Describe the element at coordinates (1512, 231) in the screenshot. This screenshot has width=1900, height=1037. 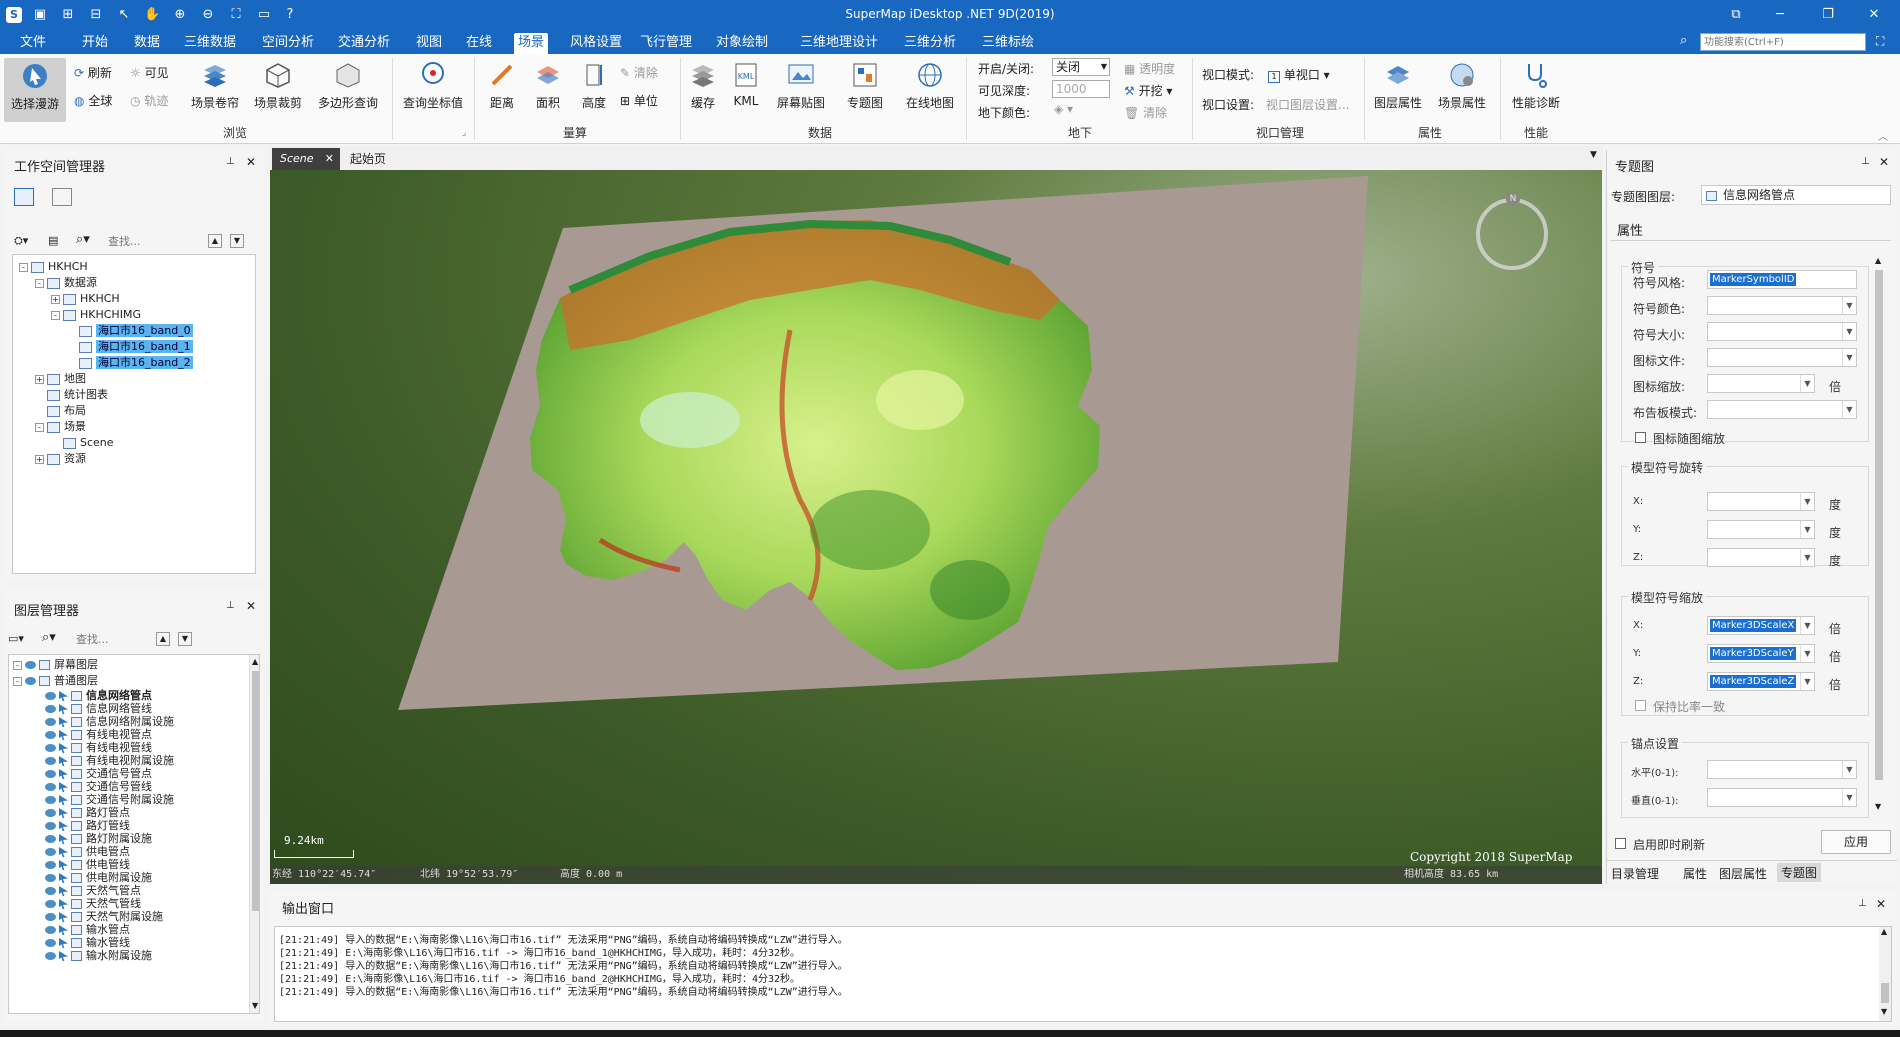
I see `compass: N` at that location.